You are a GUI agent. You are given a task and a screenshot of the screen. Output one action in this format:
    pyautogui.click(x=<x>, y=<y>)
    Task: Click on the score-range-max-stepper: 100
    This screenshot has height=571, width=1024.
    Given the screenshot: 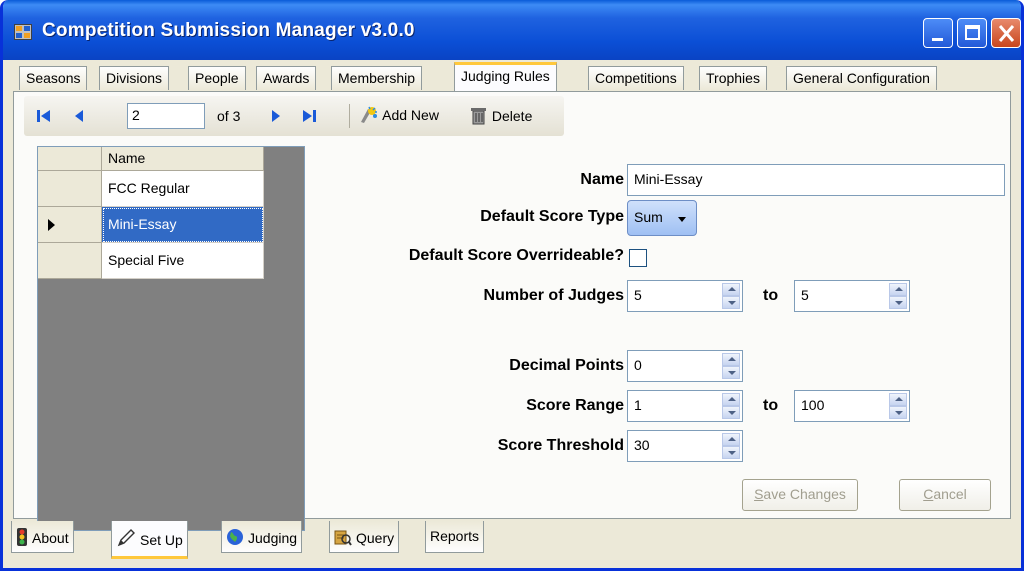 What is the action you would take?
    pyautogui.click(x=852, y=406)
    